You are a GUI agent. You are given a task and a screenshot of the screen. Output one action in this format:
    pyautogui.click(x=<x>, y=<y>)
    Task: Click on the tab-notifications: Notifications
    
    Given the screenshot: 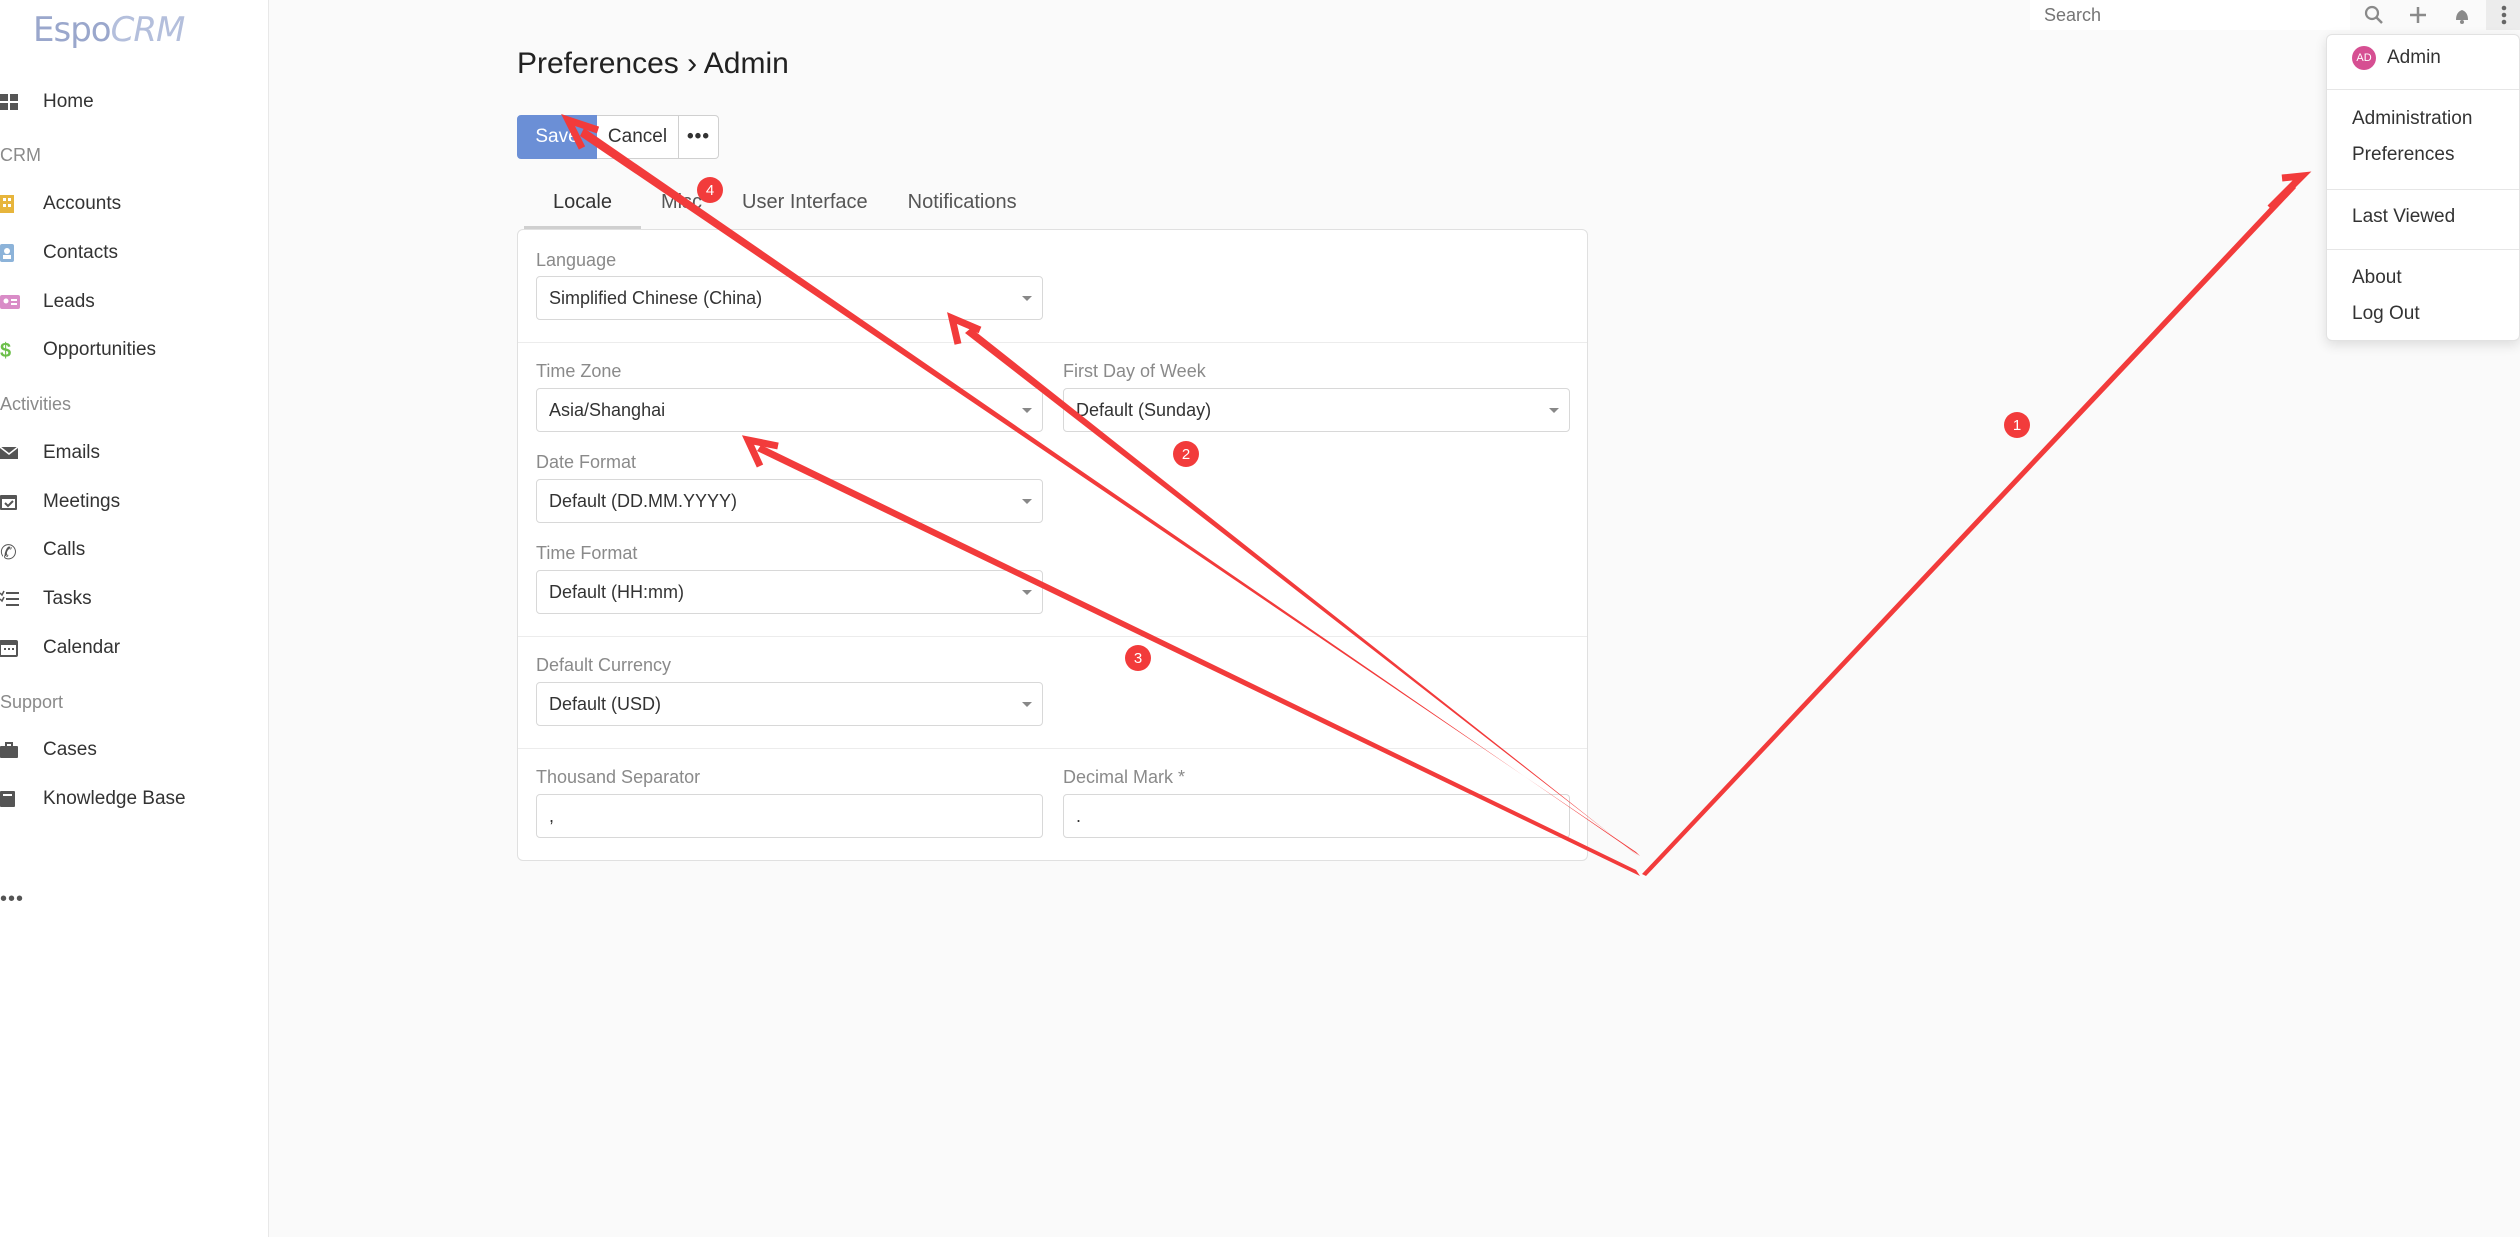 What is the action you would take?
    pyautogui.click(x=962, y=207)
    